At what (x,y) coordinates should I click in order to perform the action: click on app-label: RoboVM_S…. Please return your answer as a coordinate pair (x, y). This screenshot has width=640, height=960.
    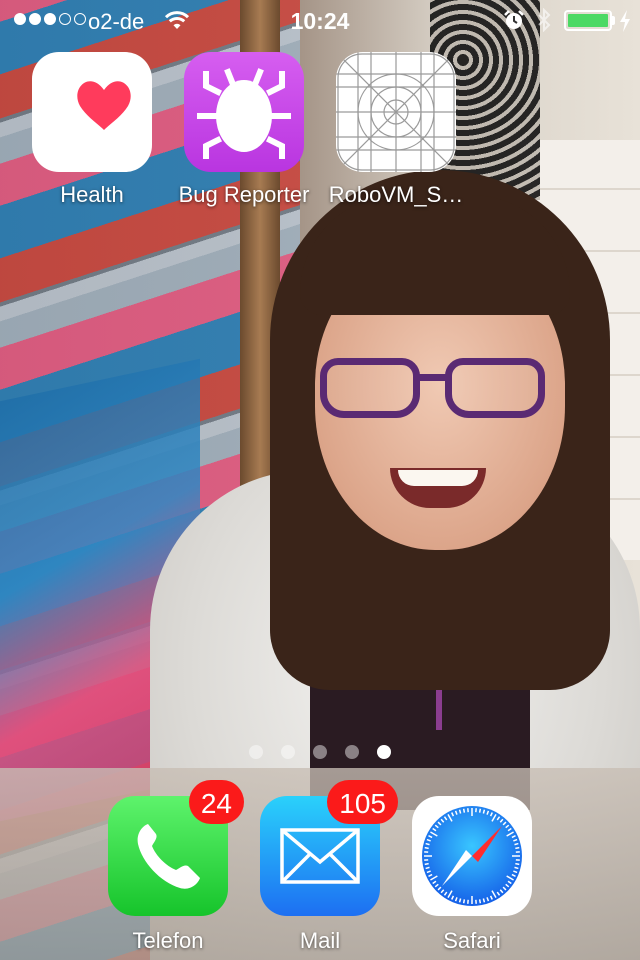
    Looking at the image, I should click on (396, 194).